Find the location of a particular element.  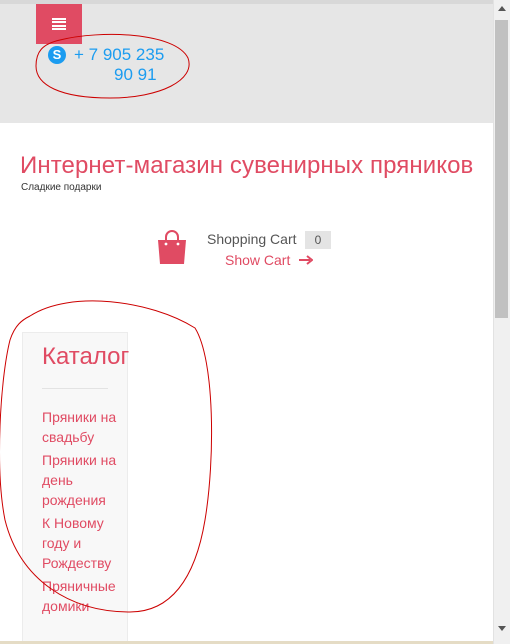

catalog-divider is located at coordinates (75, 388).